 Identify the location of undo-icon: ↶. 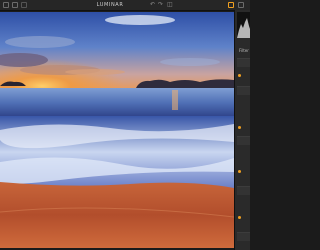
(152, 5).